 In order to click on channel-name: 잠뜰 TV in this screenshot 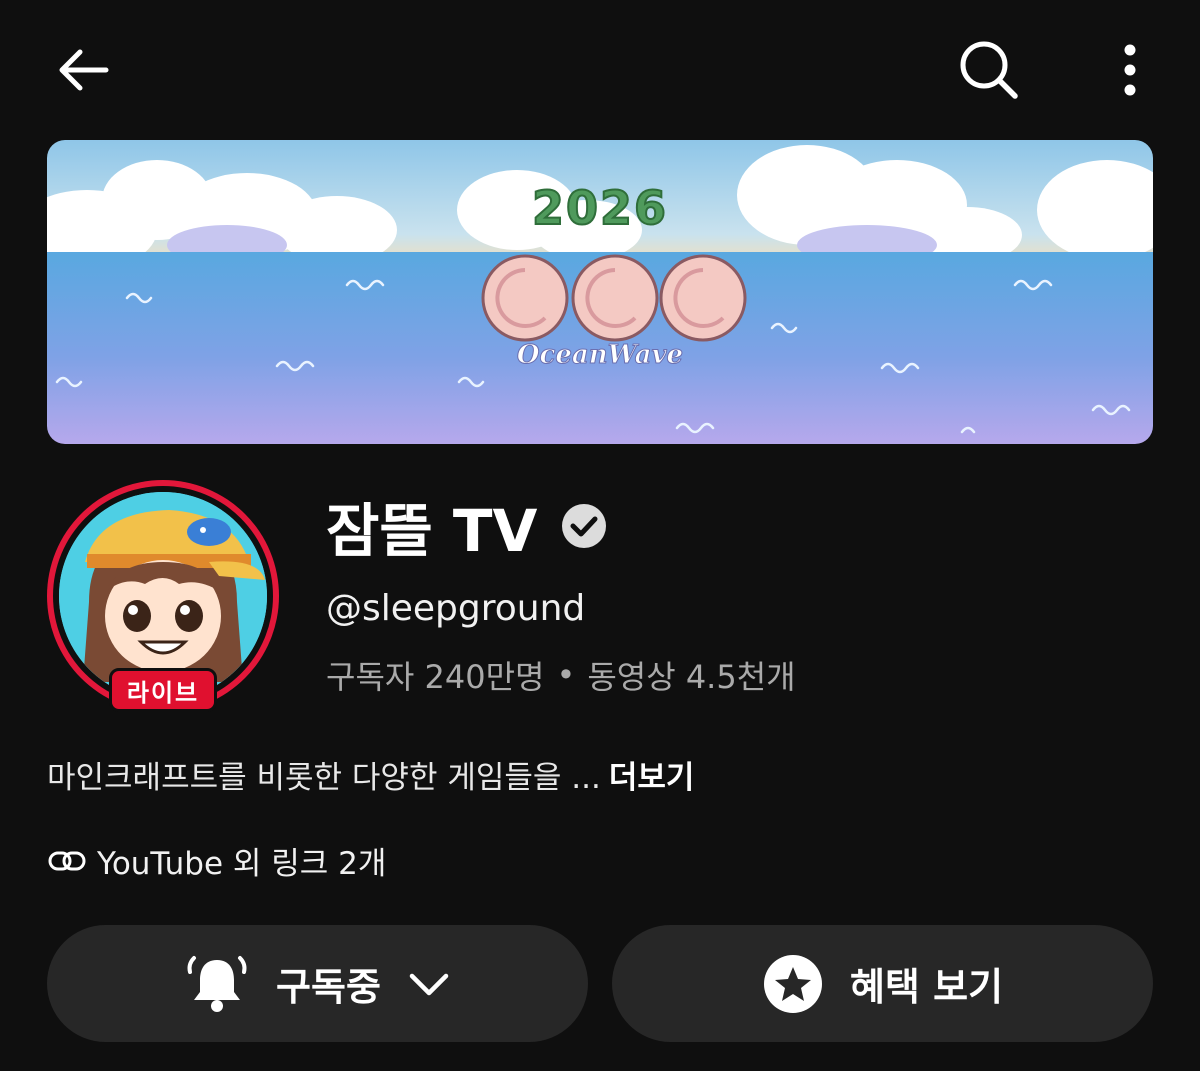, I will do `click(432, 531)`.